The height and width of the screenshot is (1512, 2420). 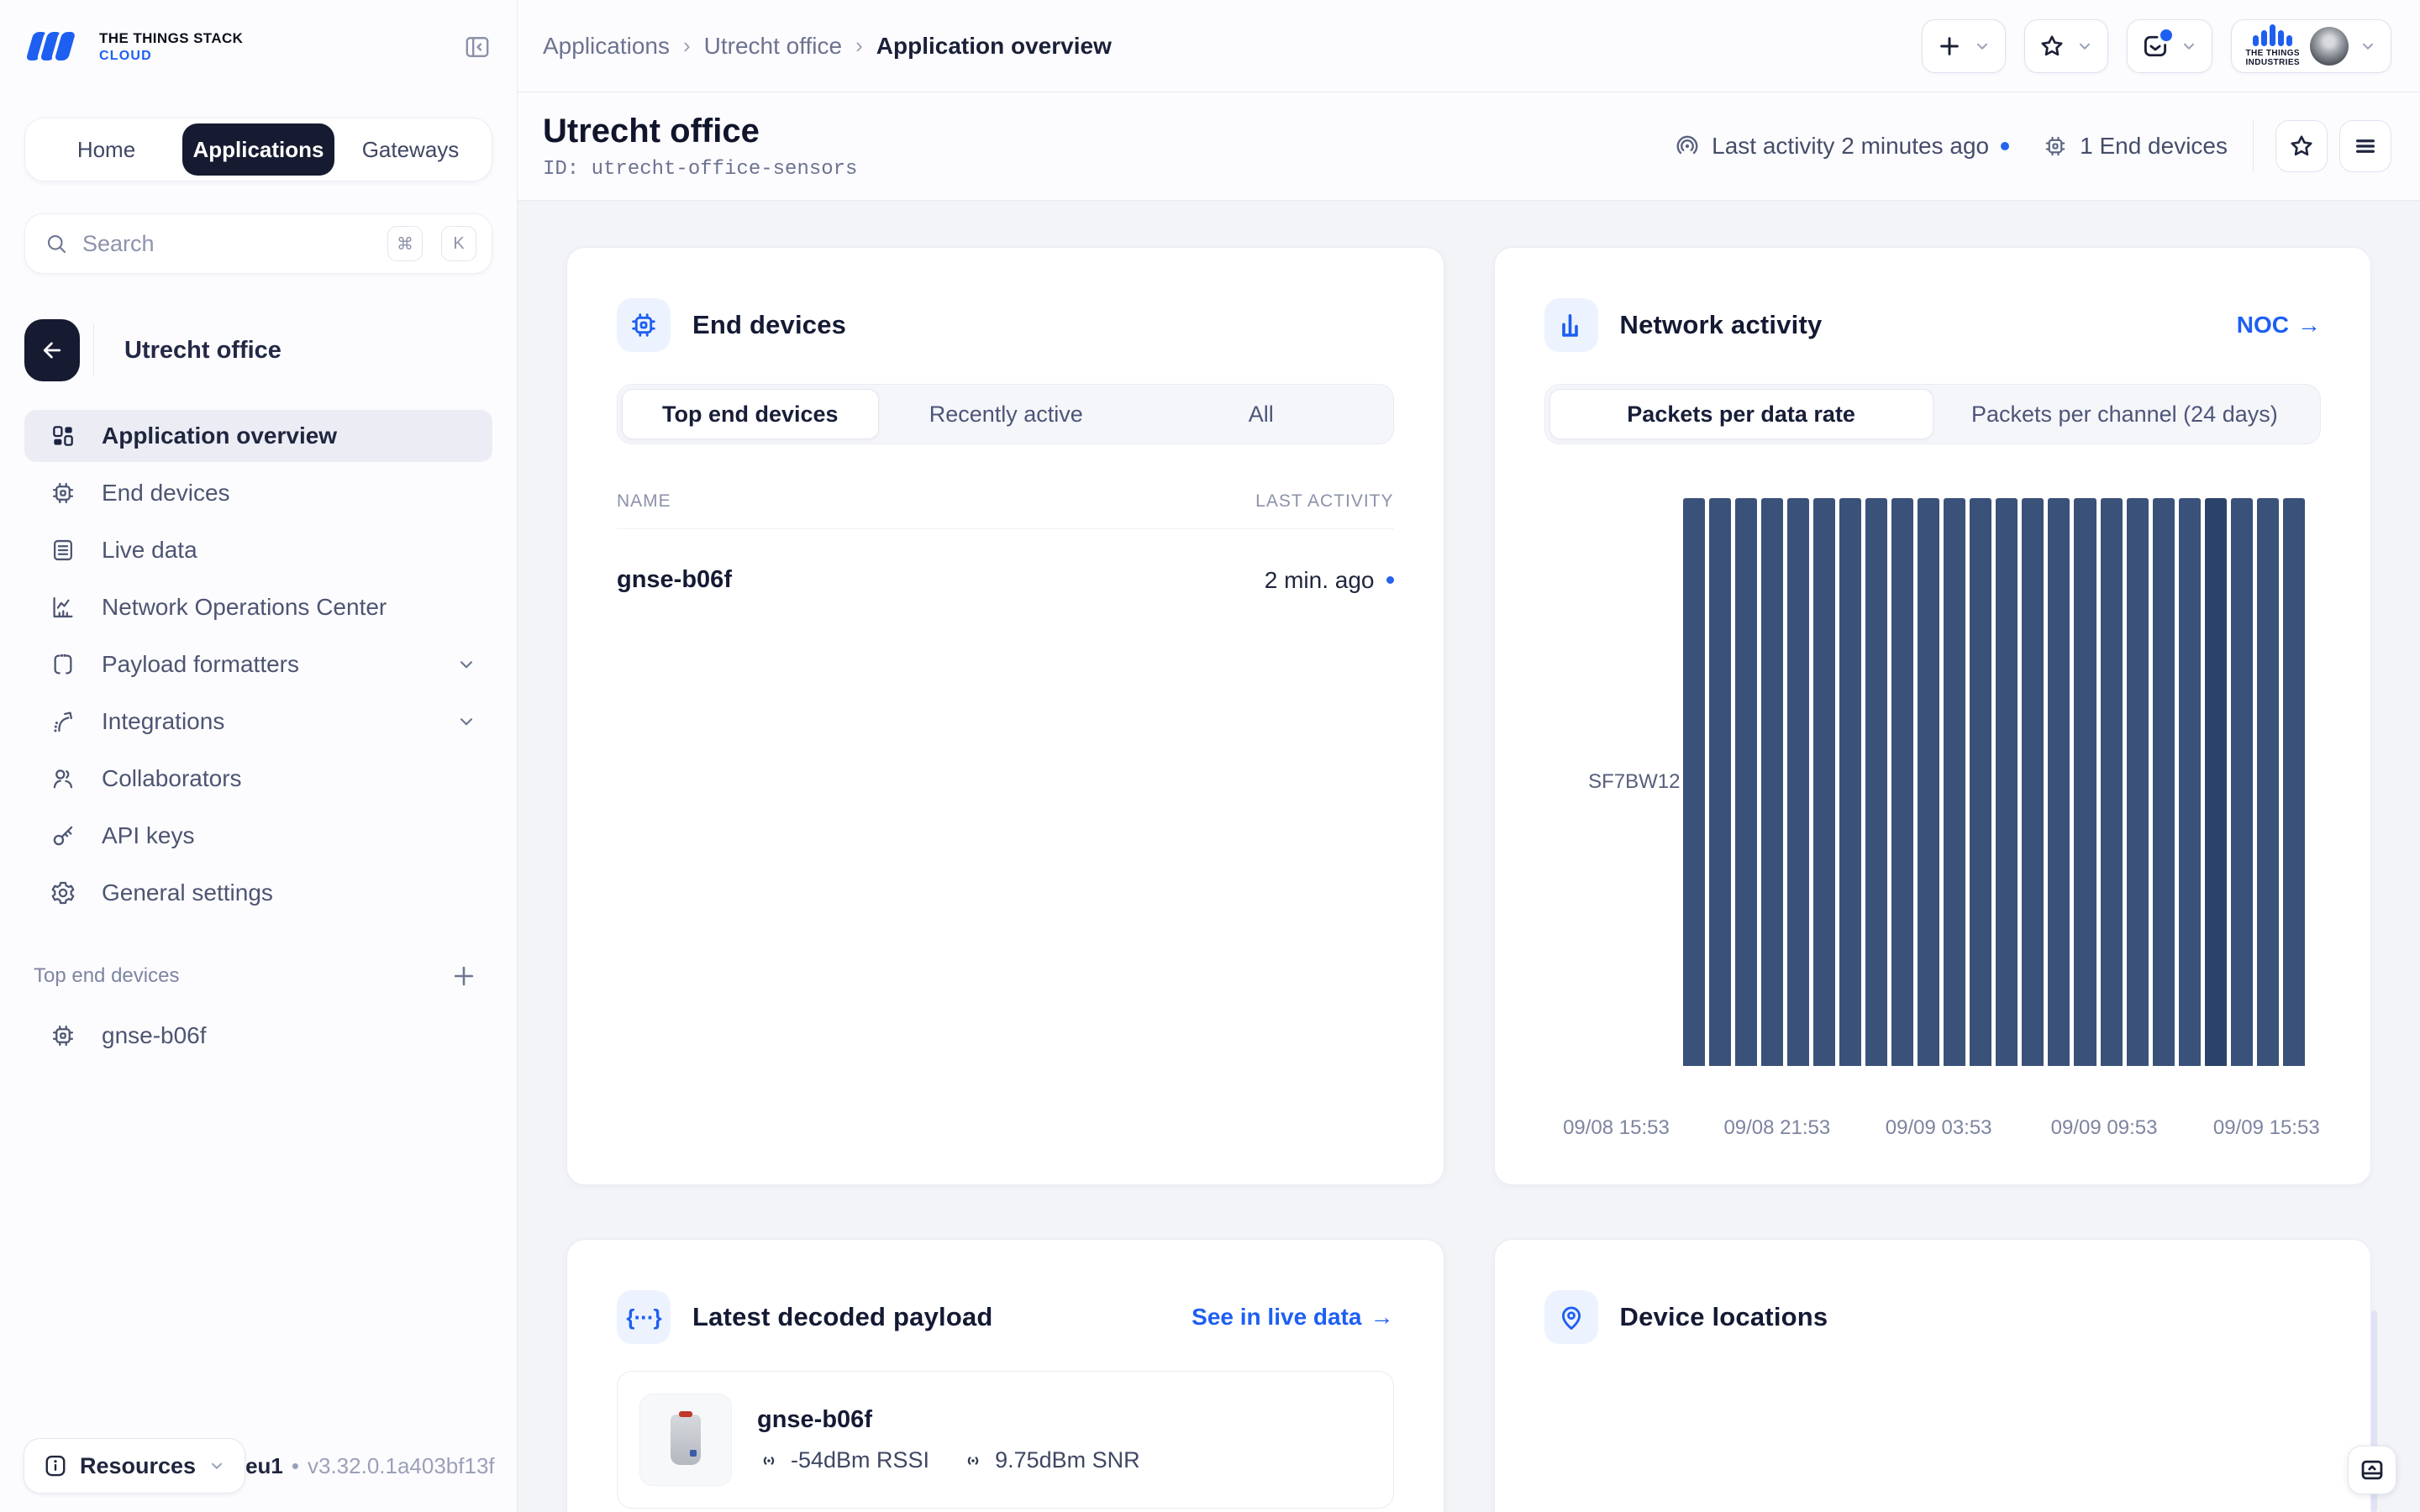 I want to click on page-menu-button, so click(x=2365, y=146).